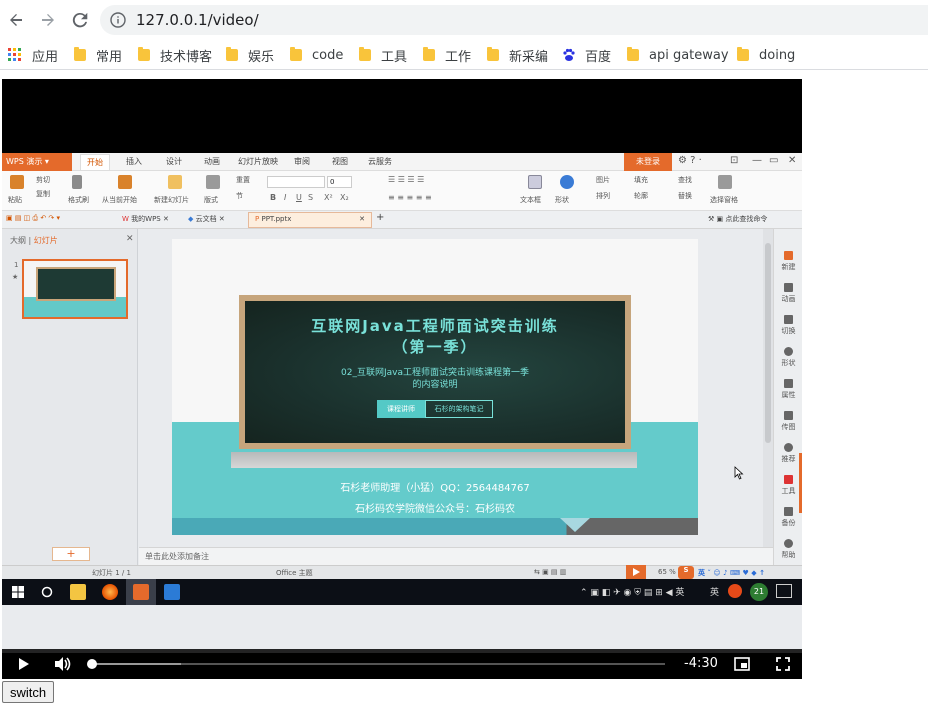  I want to click on player-controls: -4:30, so click(402, 664).